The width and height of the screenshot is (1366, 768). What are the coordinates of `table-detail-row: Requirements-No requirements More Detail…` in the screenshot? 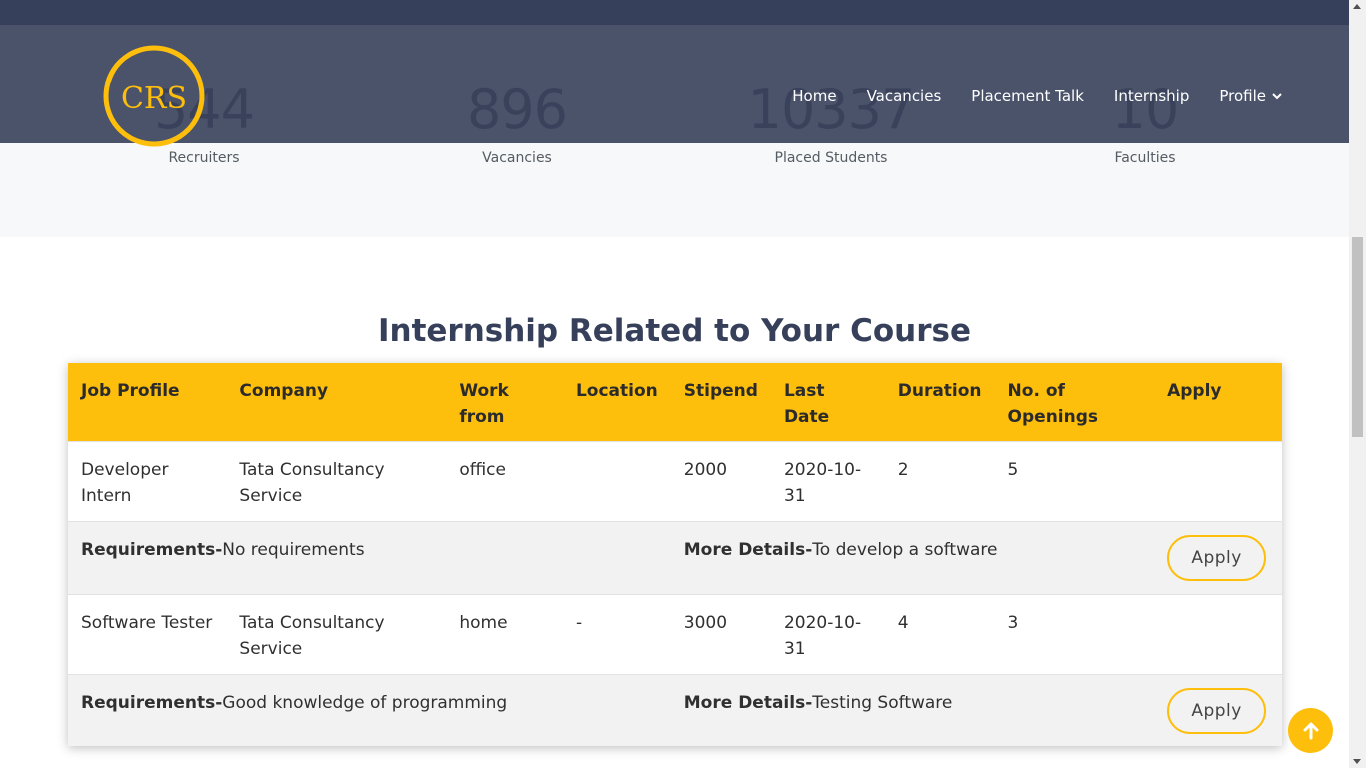 It's located at (675, 557).